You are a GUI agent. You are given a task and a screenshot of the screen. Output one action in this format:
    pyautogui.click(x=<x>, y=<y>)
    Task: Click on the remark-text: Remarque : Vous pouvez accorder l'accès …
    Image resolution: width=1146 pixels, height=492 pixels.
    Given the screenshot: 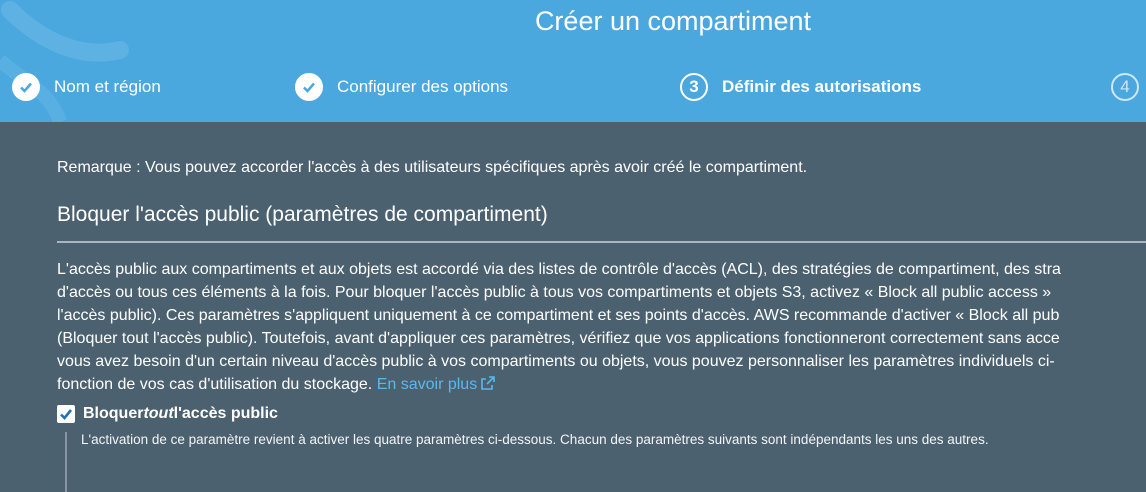 What is the action you would take?
    pyautogui.click(x=432, y=167)
    